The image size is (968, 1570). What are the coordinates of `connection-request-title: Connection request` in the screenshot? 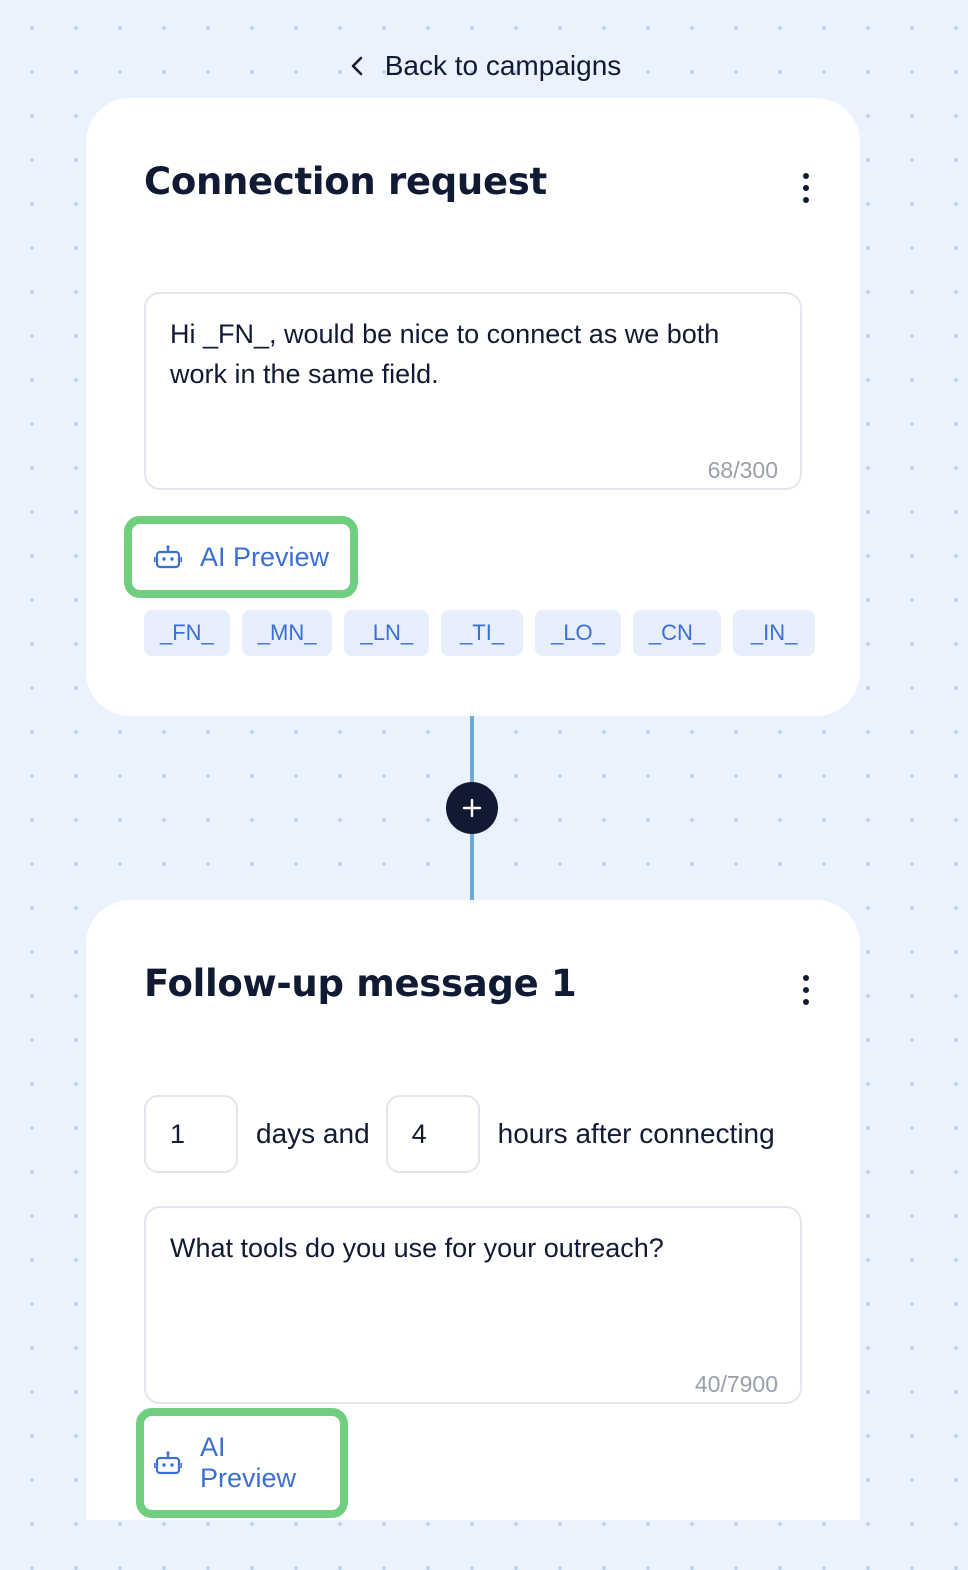 It's located at (345, 181).